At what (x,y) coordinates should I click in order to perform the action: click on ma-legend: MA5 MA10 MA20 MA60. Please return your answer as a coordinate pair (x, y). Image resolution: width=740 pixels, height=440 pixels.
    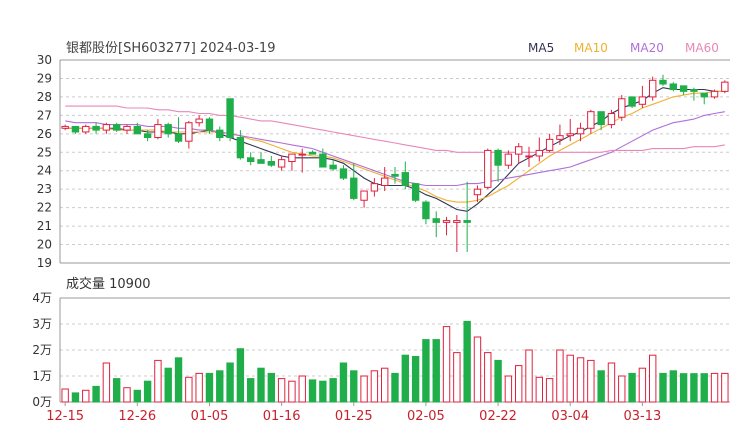
    Looking at the image, I should click on (623, 48).